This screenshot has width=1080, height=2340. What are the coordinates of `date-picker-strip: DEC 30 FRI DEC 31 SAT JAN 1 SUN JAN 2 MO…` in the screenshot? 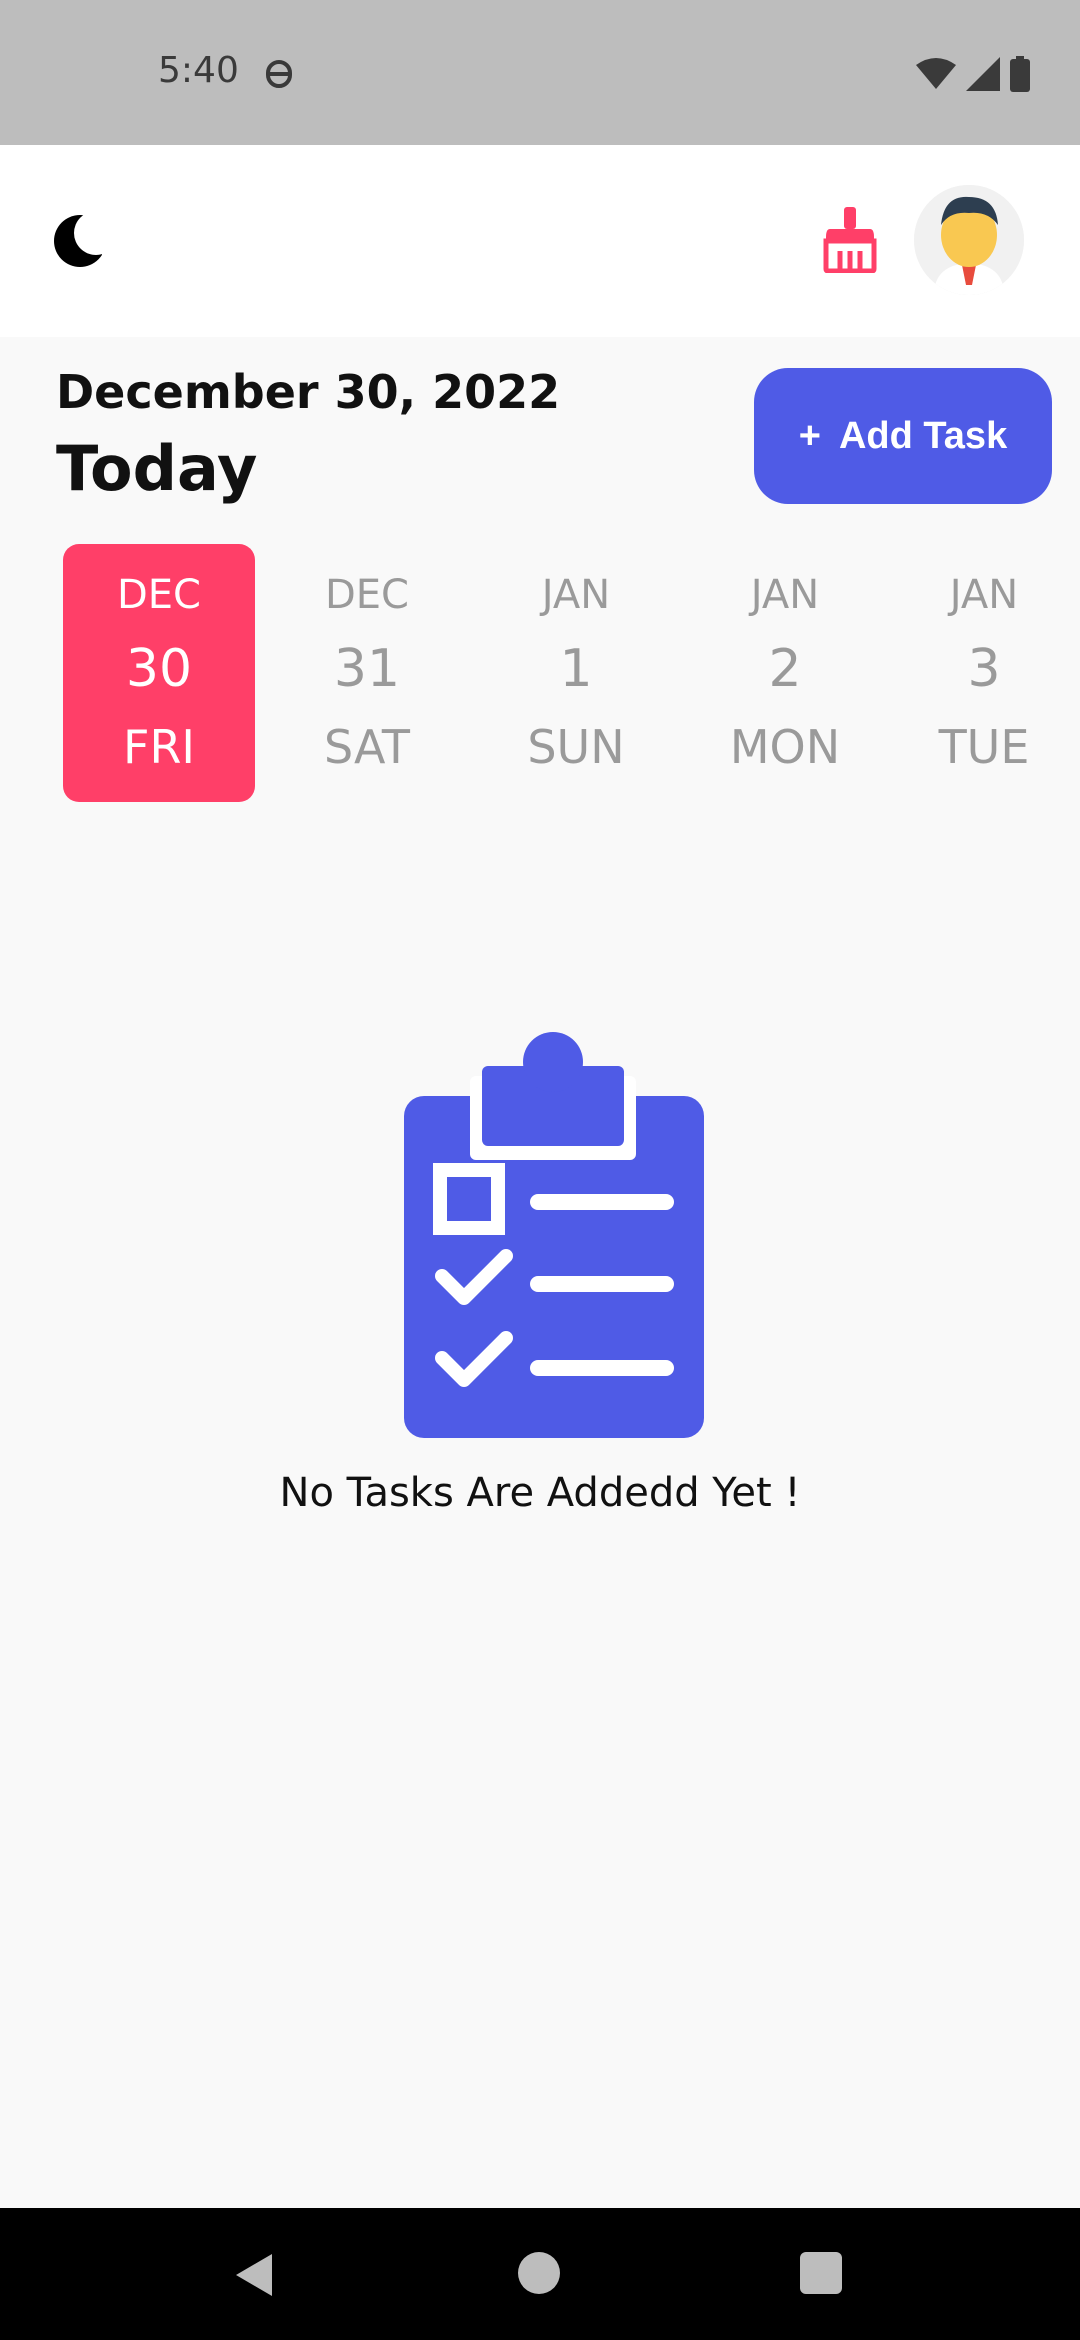 It's located at (540, 673).